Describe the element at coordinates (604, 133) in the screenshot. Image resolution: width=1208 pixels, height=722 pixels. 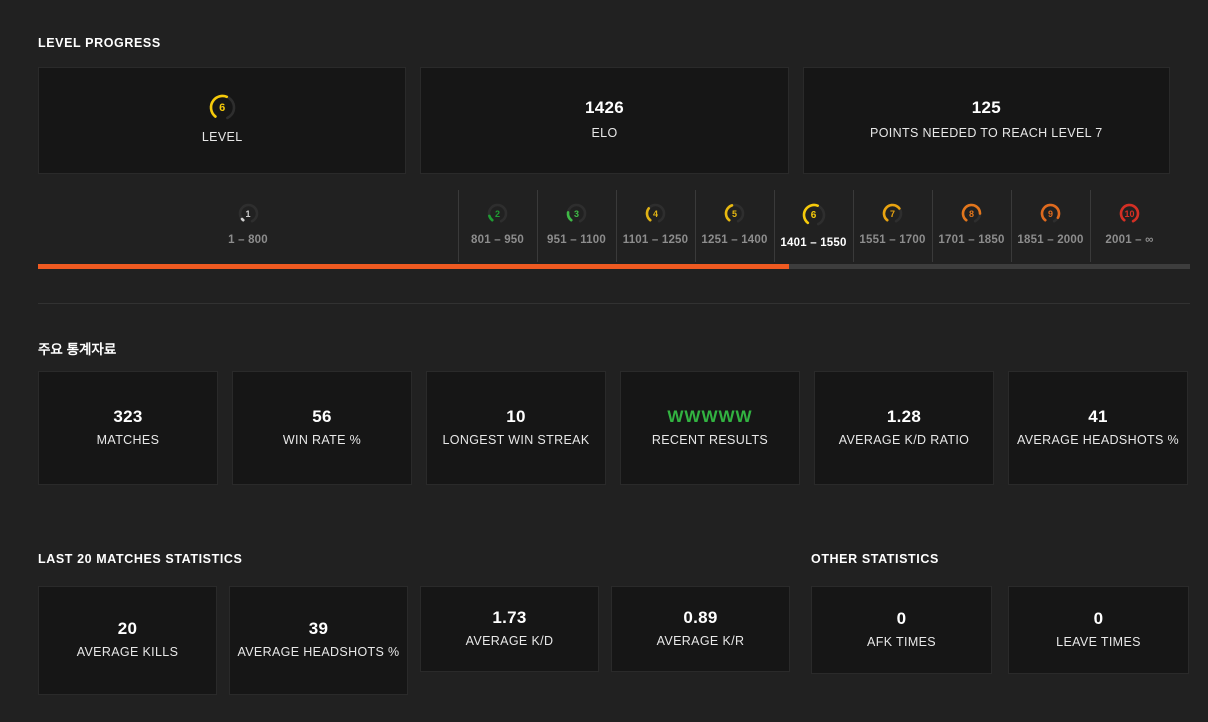
I see `stat-label: ELO` at that location.